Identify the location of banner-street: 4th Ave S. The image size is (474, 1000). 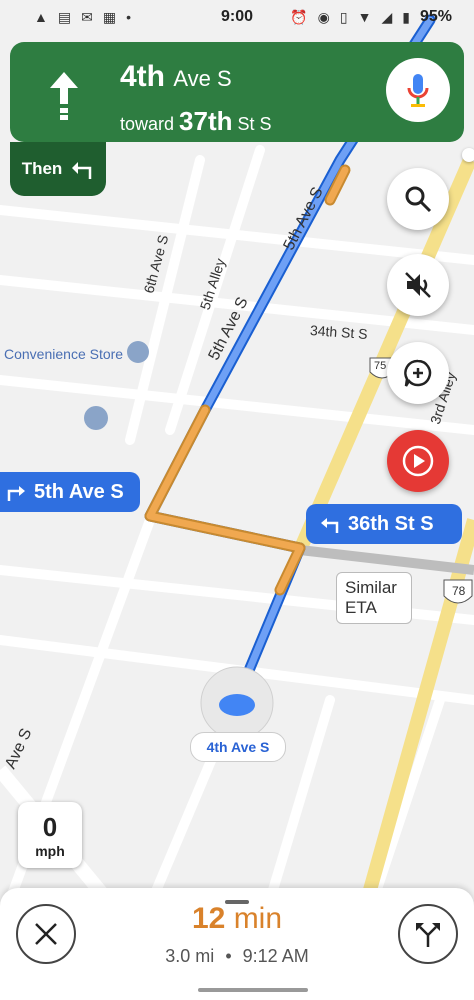
(176, 77).